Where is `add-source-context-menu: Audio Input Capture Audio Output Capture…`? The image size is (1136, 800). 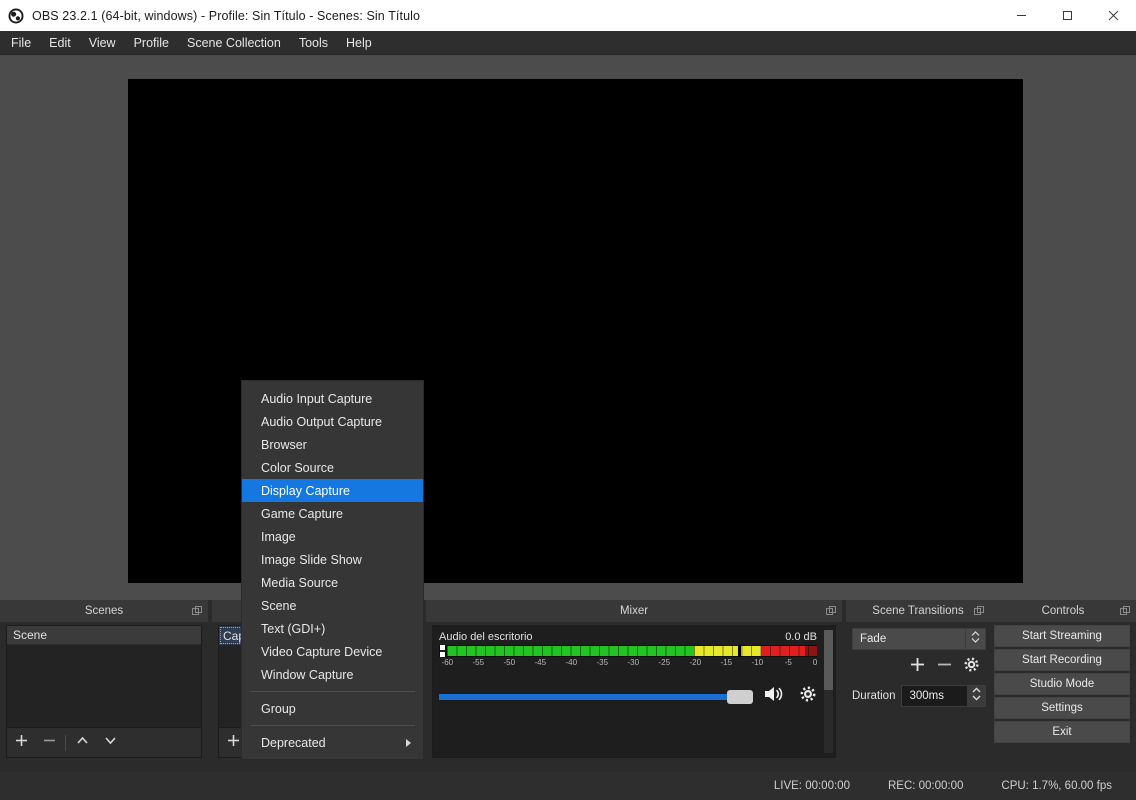
add-source-context-menu: Audio Input Capture Audio Output Capture… is located at coordinates (332, 570).